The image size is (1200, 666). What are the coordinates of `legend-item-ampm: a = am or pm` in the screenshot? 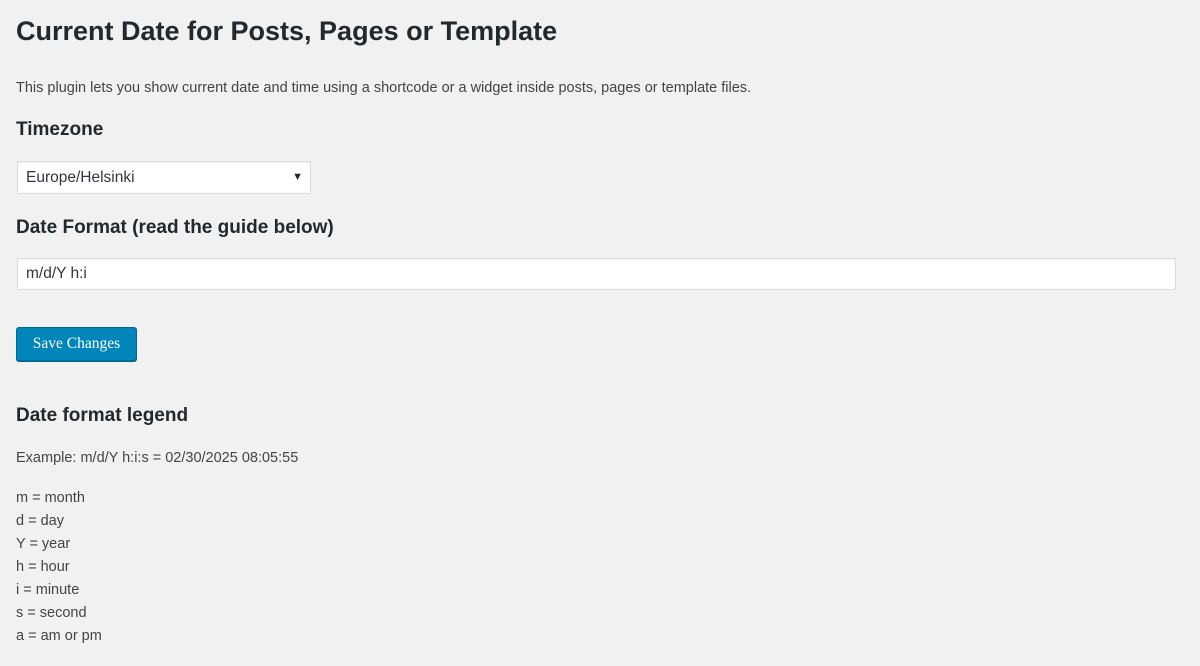 It's located at (59, 636).